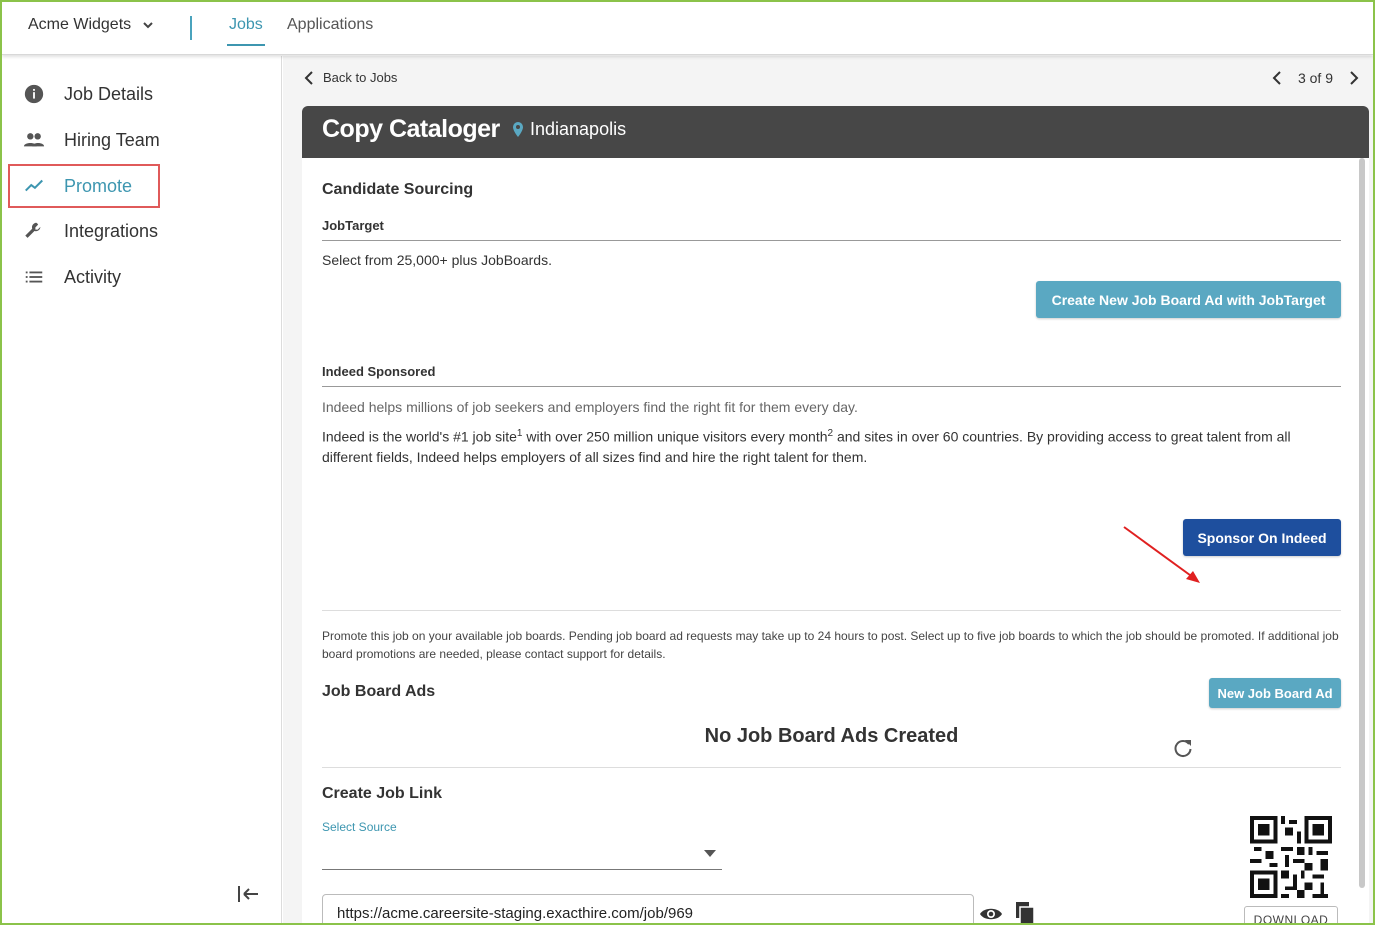 The image size is (1375, 925). I want to click on job-header: Copy Cataloger Indianapolis, so click(835, 132).